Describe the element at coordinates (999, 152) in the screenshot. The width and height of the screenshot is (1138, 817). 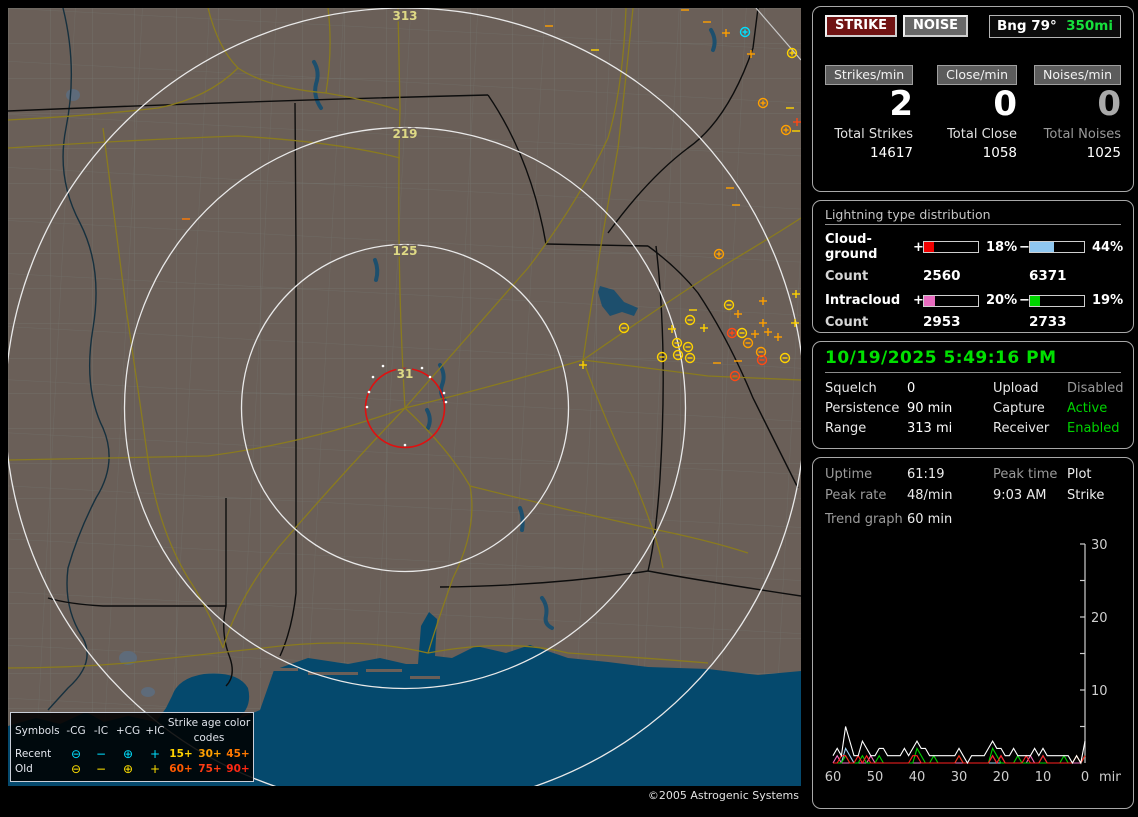
I see `total-close-value: 1058` at that location.